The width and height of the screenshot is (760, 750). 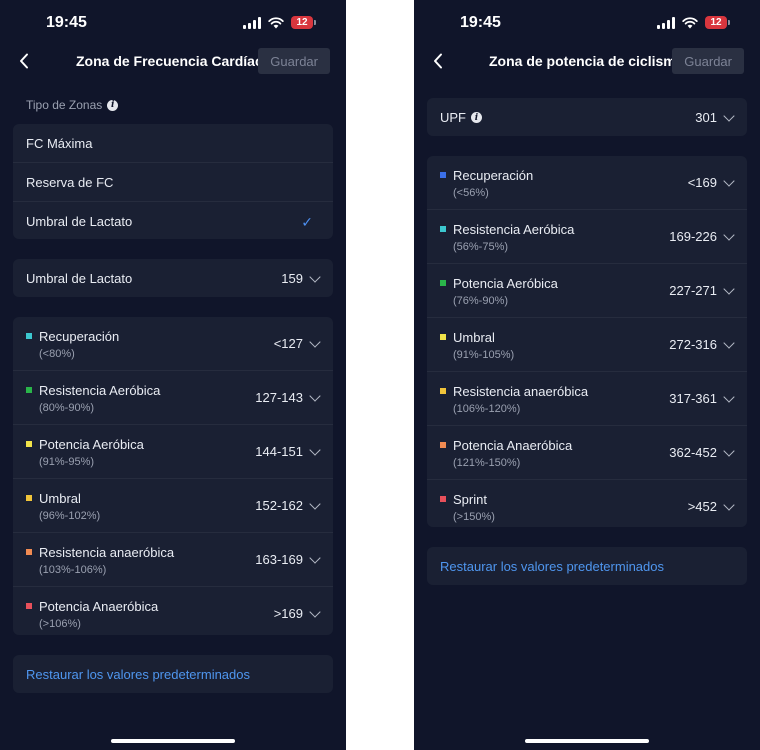 What do you see at coordinates (279, 397) in the screenshot?
I see `zone-value-text: 127-143` at bounding box center [279, 397].